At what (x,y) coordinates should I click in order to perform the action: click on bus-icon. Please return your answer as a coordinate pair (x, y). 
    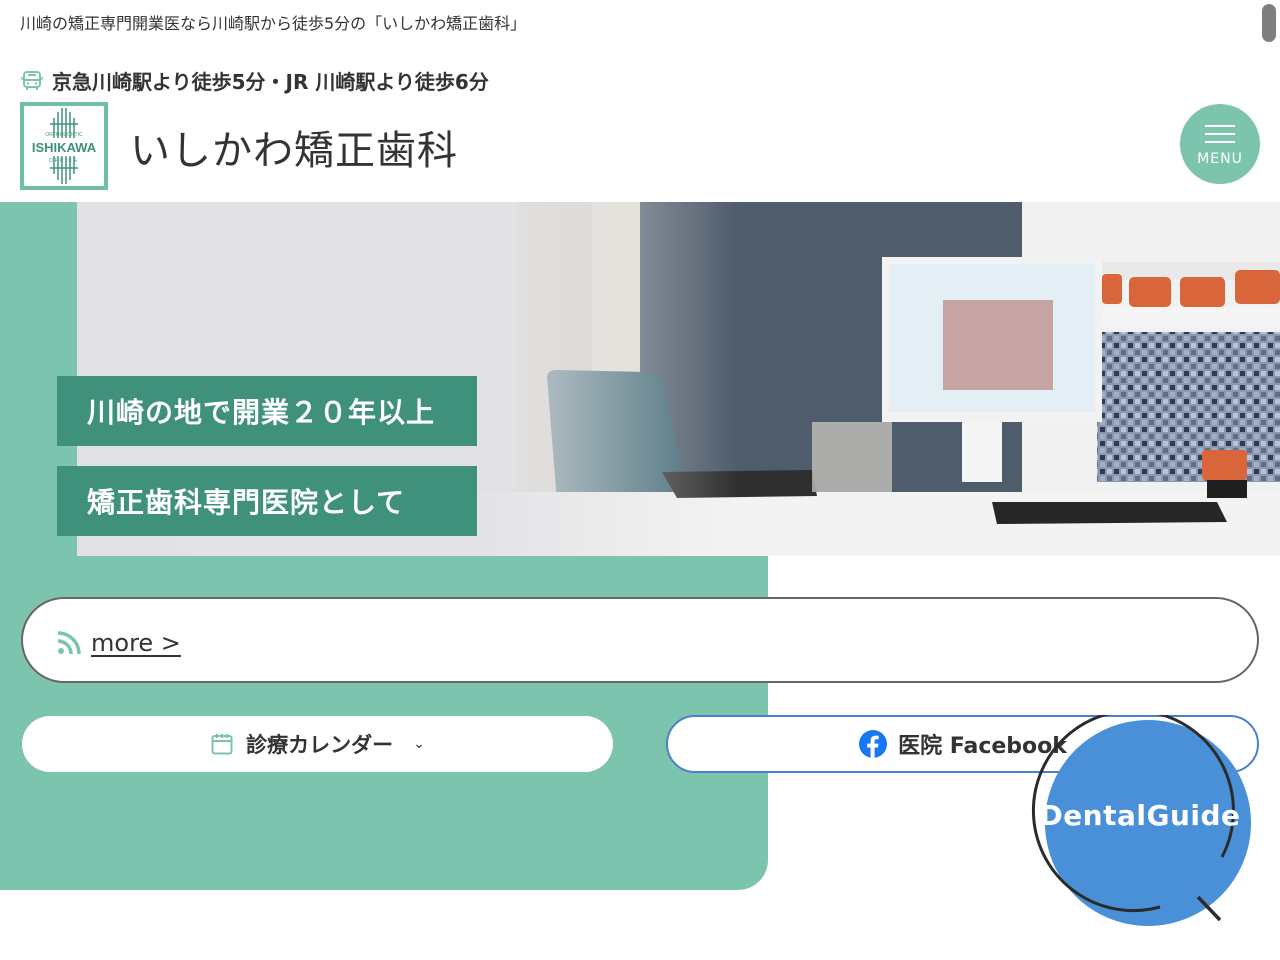
    Looking at the image, I should click on (32, 80).